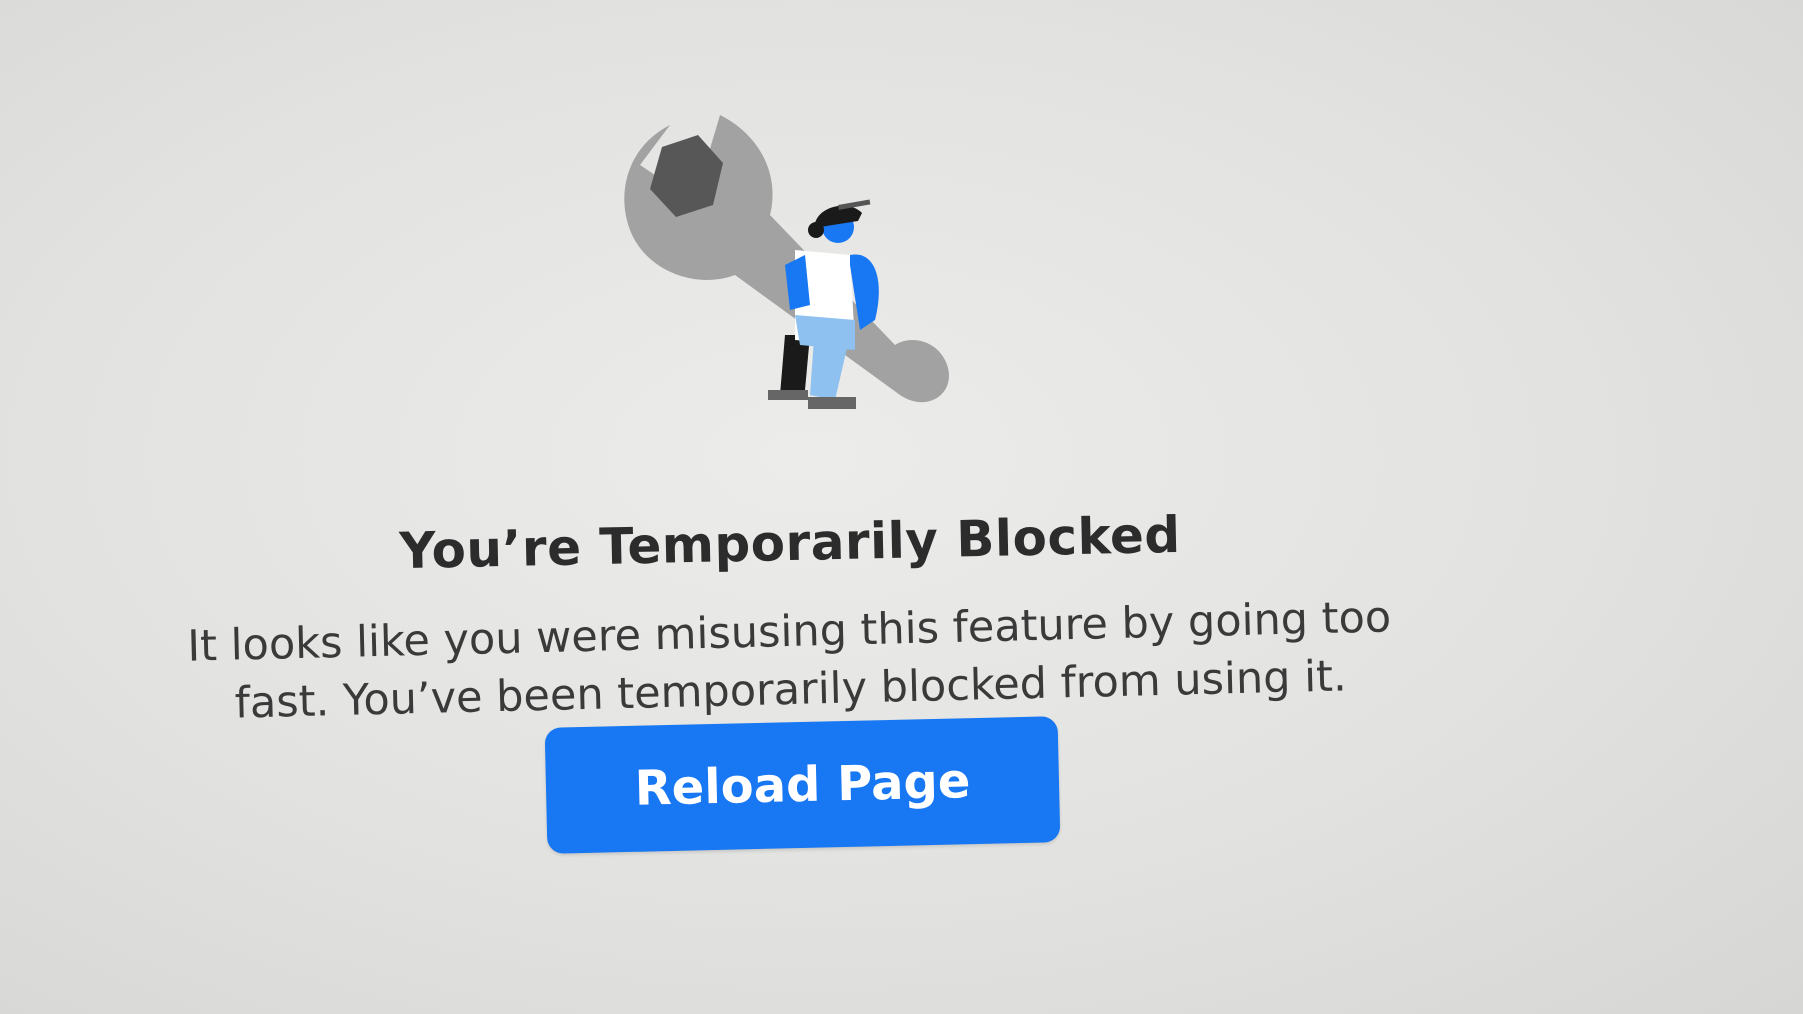 The width and height of the screenshot is (1803, 1014). I want to click on wrench-worker-icon, so click(785, 265).